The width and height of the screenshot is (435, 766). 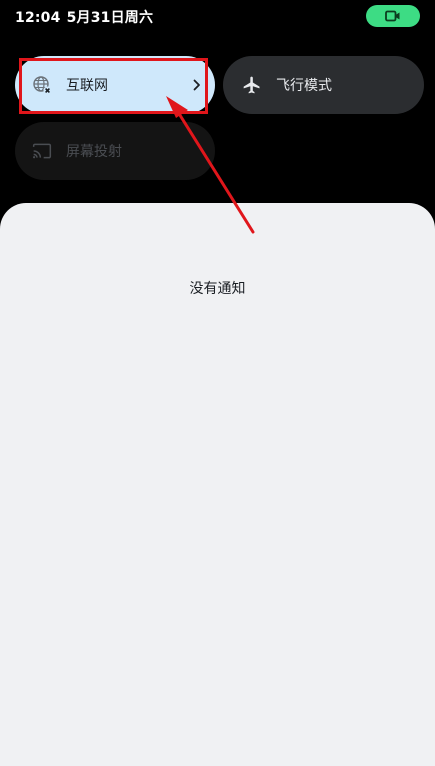 I want to click on airplane-icon, so click(x=252, y=85).